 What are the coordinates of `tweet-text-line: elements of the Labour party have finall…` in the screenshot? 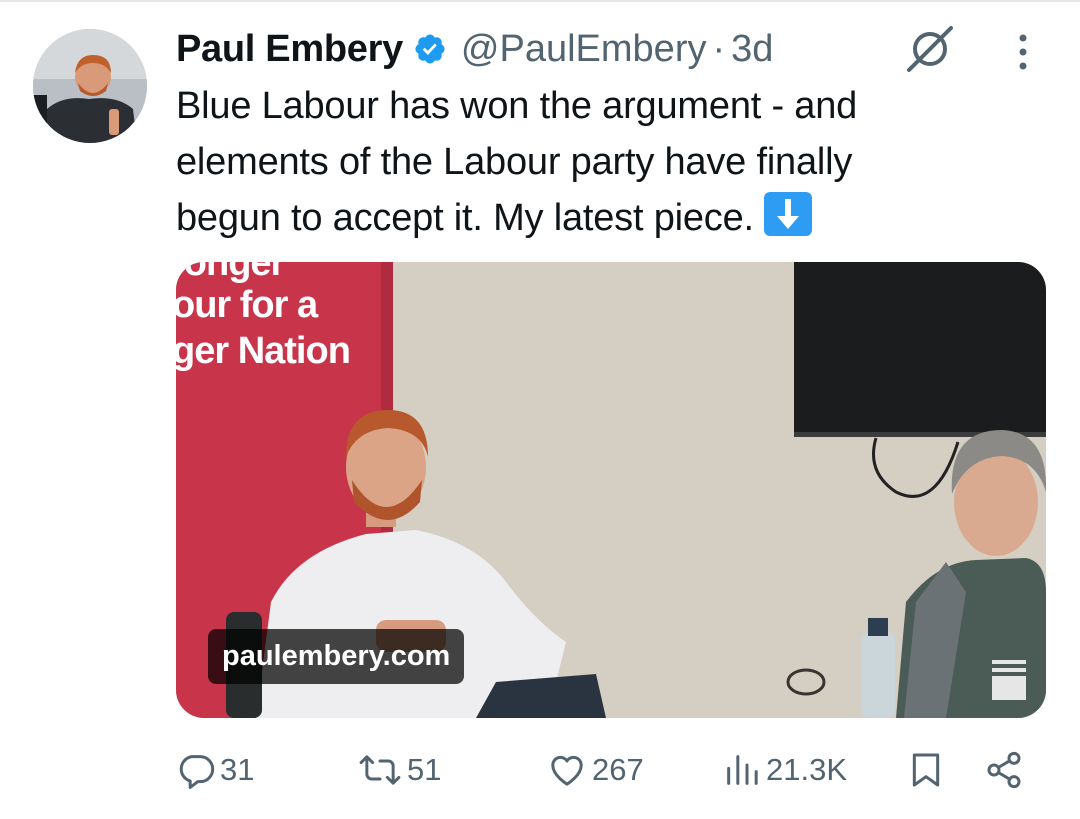 It's located at (514, 162).